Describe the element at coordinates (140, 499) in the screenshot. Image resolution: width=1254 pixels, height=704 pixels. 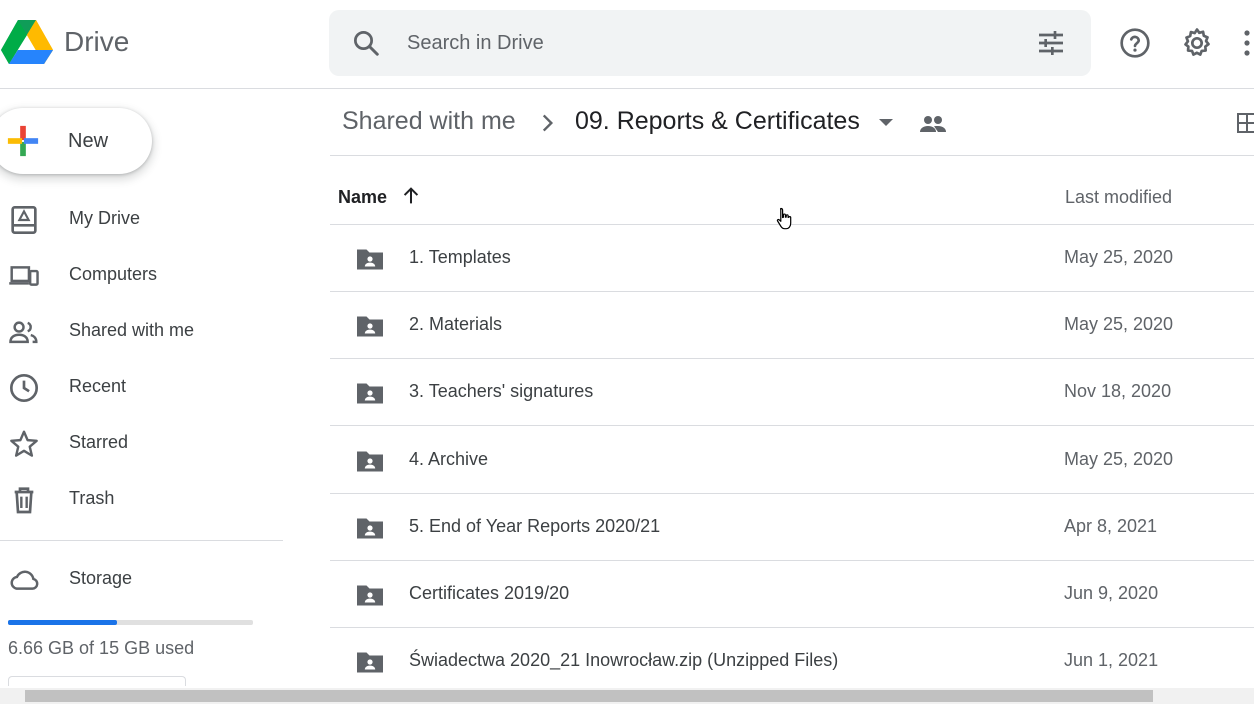
I see `sidebar-item-trash: Trash` at that location.